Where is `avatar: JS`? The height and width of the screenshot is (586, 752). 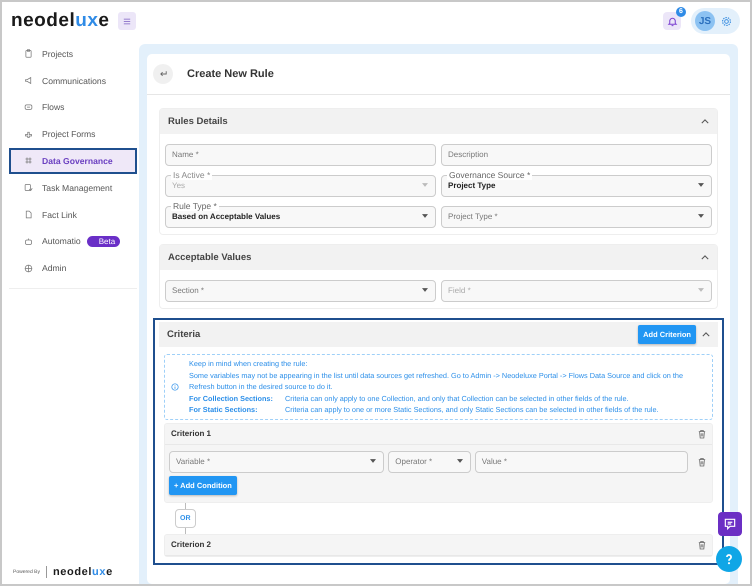
avatar: JS is located at coordinates (705, 21).